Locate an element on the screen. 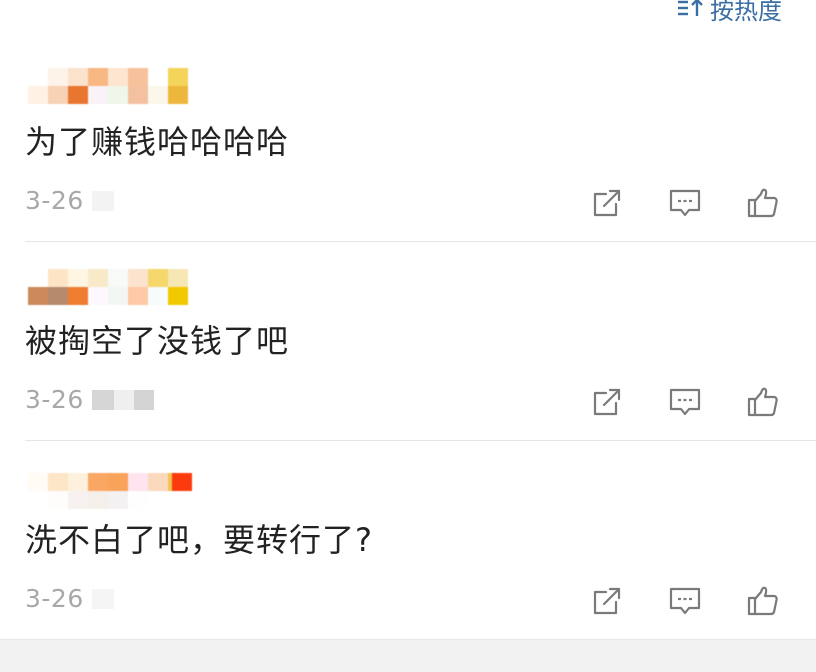 The width and height of the screenshot is (816, 672). bottom-bar is located at coordinates (408, 655).